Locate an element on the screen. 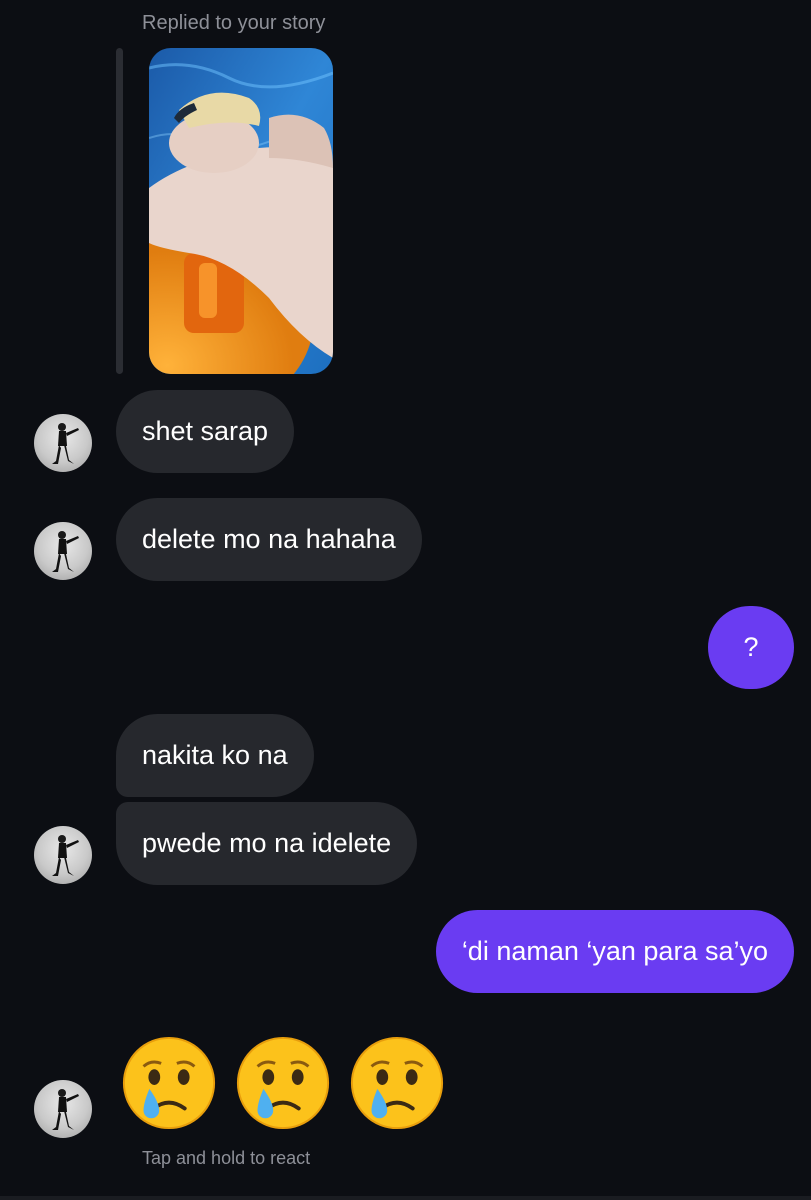  incoming-message: pwede mo na idelete is located at coordinates (267, 843).